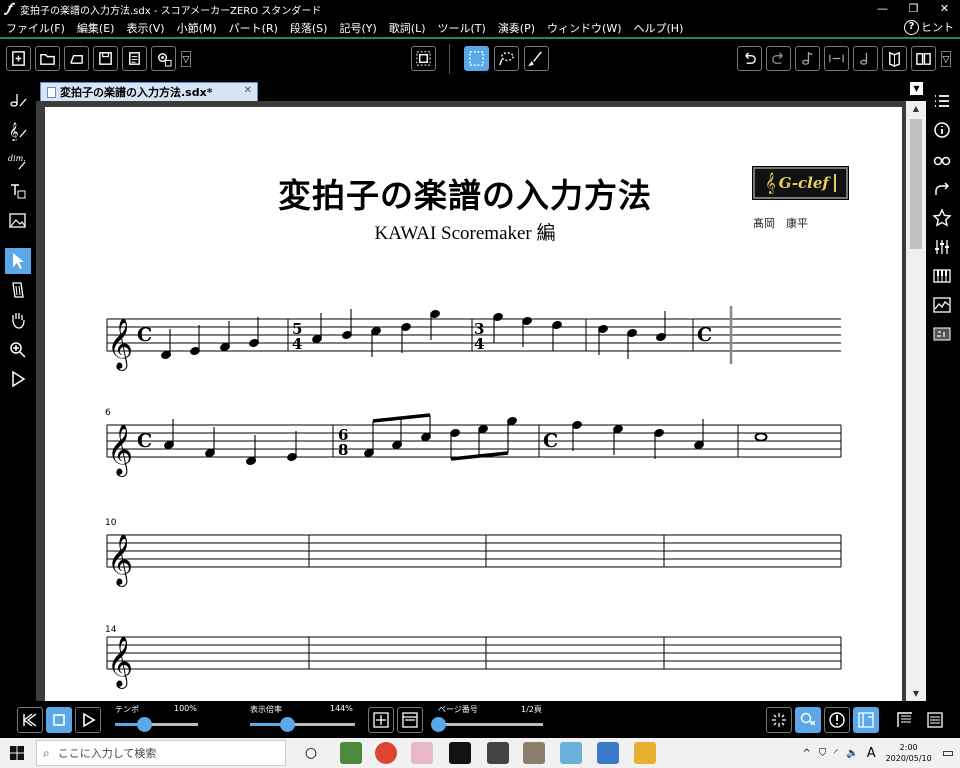  What do you see at coordinates (386, 753) in the screenshot?
I see `chrome-icon` at bounding box center [386, 753].